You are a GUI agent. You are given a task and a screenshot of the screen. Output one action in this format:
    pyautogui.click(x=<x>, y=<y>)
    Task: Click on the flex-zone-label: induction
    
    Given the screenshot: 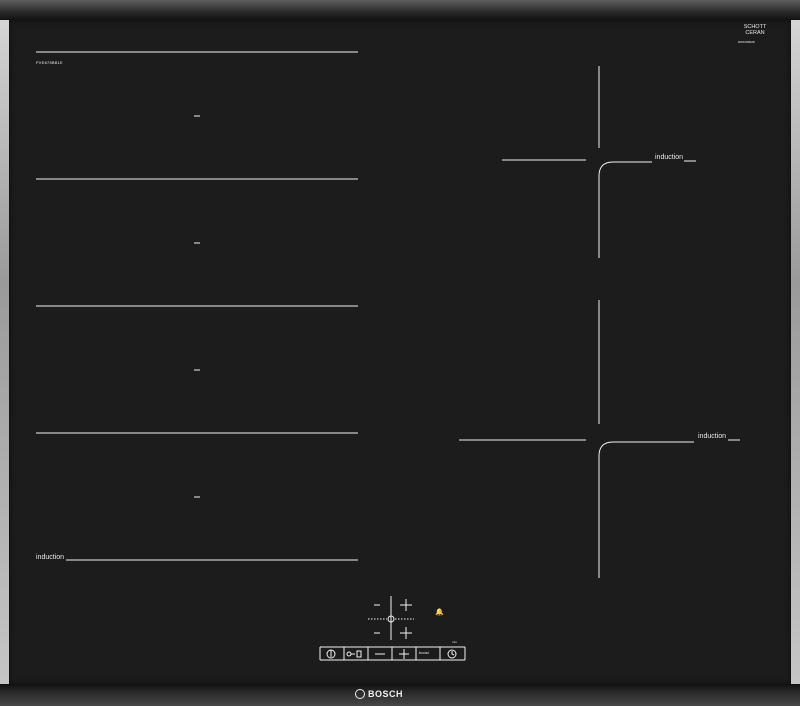 What is the action you would take?
    pyautogui.click(x=50, y=557)
    